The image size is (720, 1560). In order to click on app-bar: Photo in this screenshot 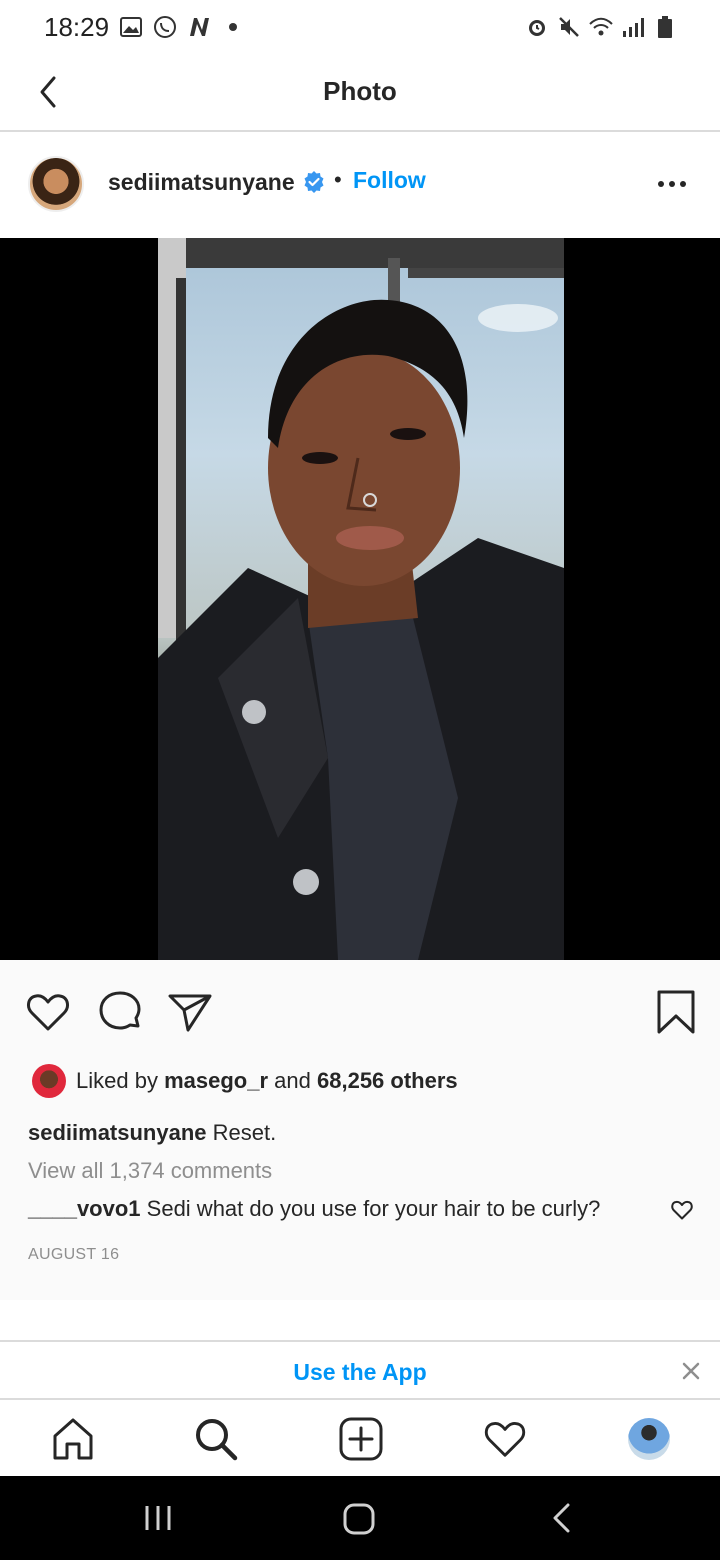, I will do `click(360, 94)`.